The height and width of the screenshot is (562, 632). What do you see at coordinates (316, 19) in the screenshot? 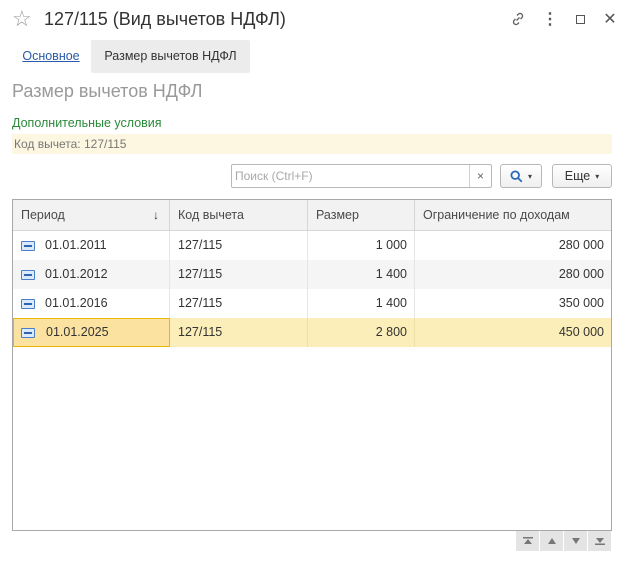
I see `title-bar: ☆ 127/115 (Вид вычетов НДФЛ) ⋮ ✕` at bounding box center [316, 19].